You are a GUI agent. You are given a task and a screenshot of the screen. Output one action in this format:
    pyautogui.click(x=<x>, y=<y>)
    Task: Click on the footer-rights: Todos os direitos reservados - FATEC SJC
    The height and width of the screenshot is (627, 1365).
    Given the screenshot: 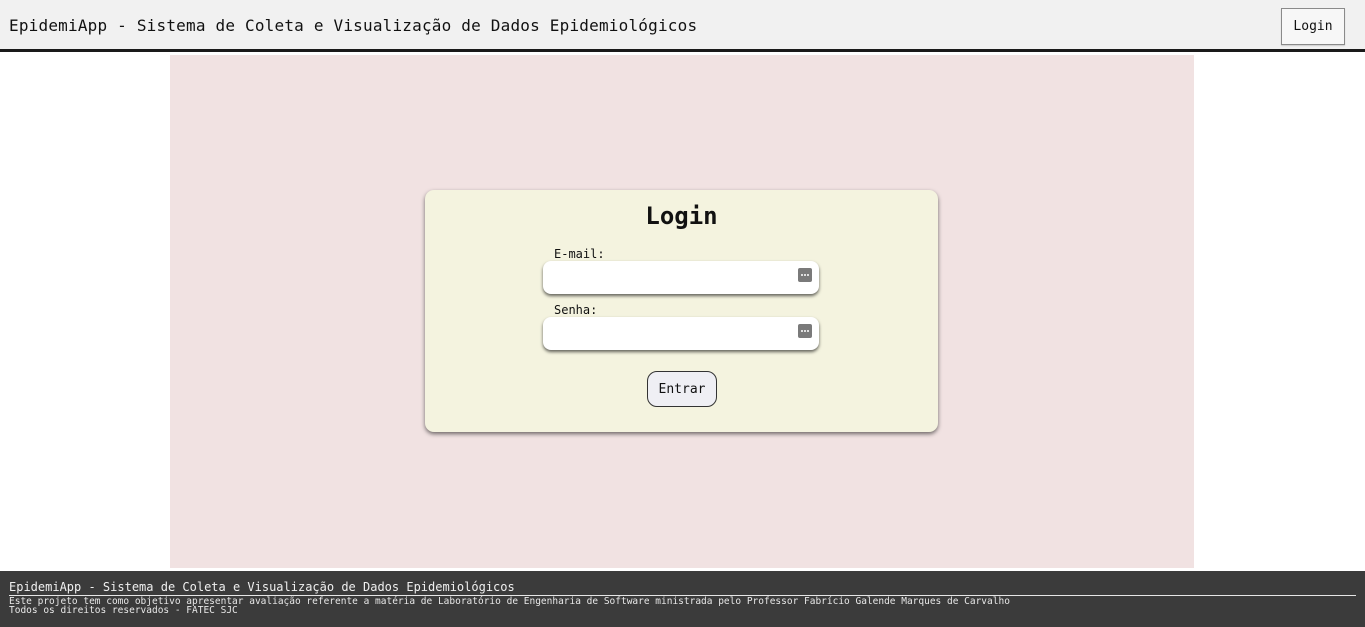 What is the action you would take?
    pyautogui.click(x=123, y=610)
    